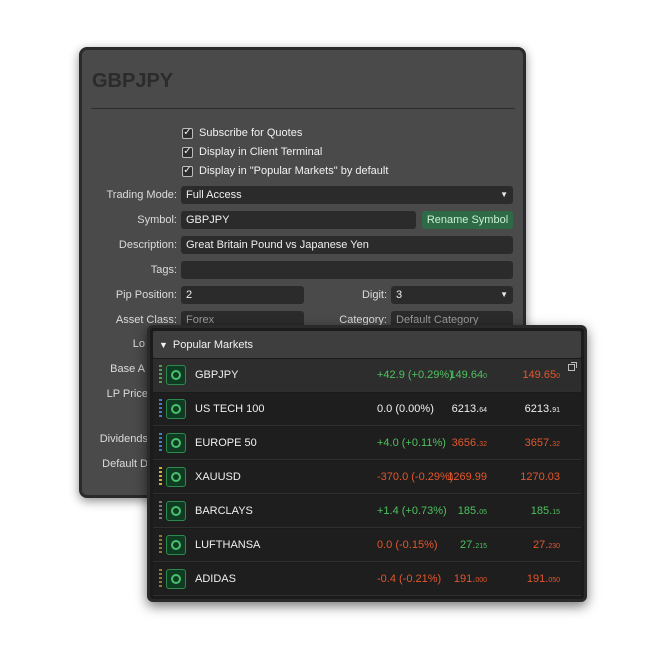  What do you see at coordinates (226, 443) in the screenshot?
I see `market-name: EUROPE 50` at bounding box center [226, 443].